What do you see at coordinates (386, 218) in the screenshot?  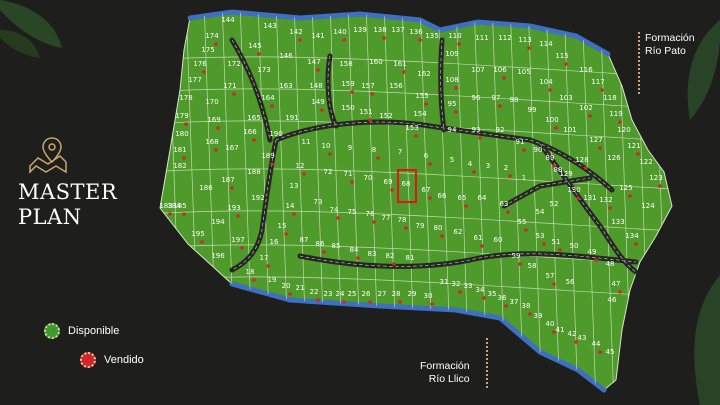 I see `lot-77: 77` at bounding box center [386, 218].